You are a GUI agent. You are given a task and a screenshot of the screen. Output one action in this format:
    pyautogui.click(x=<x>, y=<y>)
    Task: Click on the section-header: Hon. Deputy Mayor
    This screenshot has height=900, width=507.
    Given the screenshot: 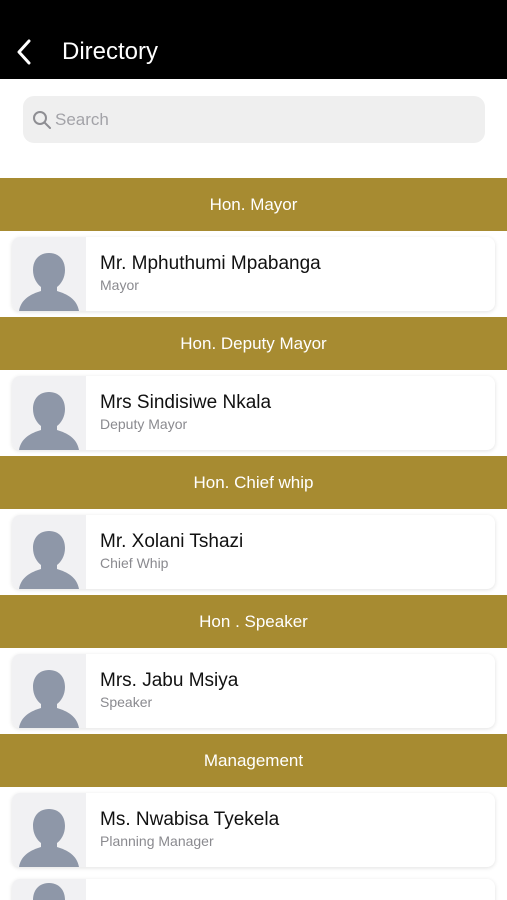 What is the action you would take?
    pyautogui.click(x=253, y=343)
    